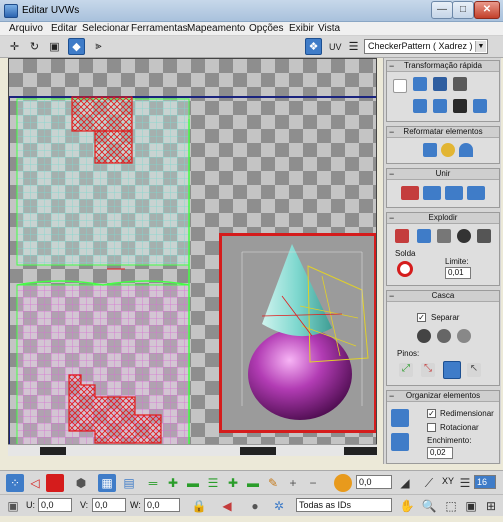 The width and height of the screenshot is (503, 522). I want to click on space-horizontal-icon, so click(420, 106).